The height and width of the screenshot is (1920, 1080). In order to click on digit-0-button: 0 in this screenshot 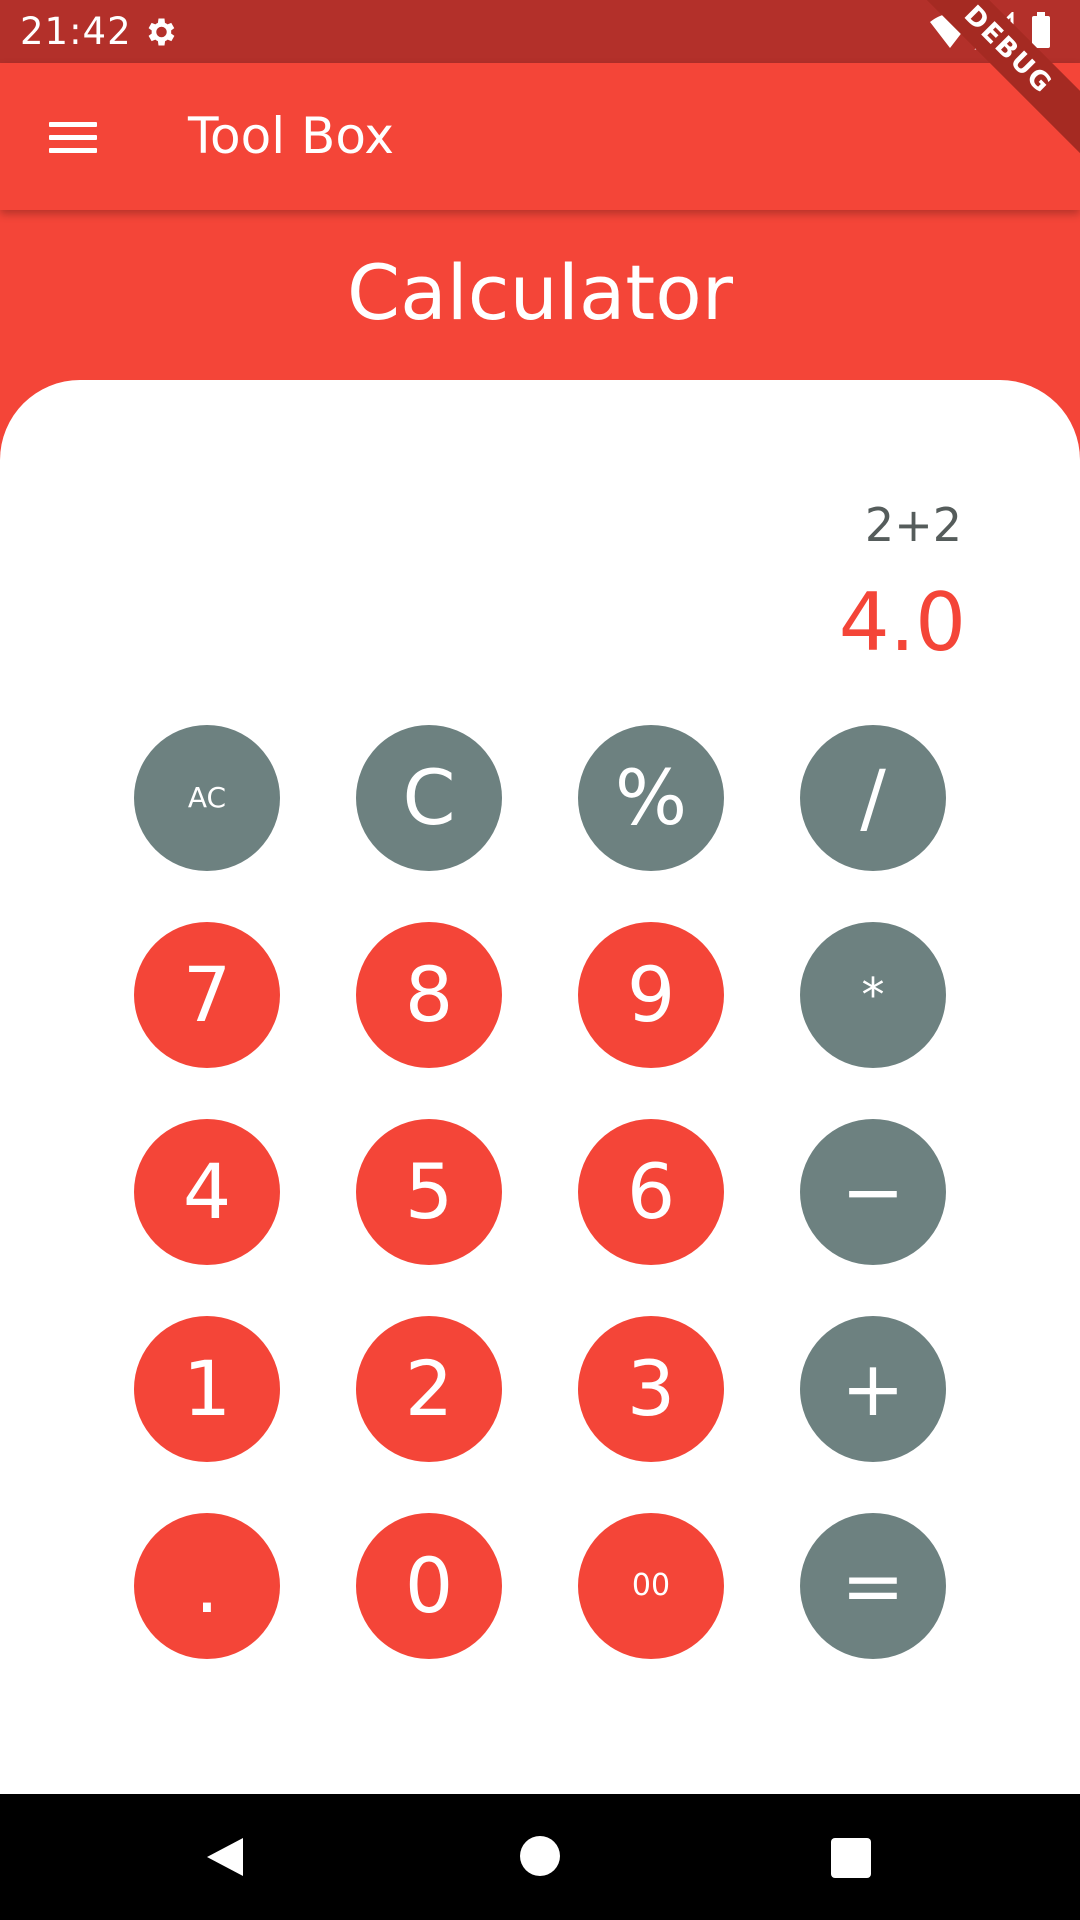, I will do `click(429, 1586)`.